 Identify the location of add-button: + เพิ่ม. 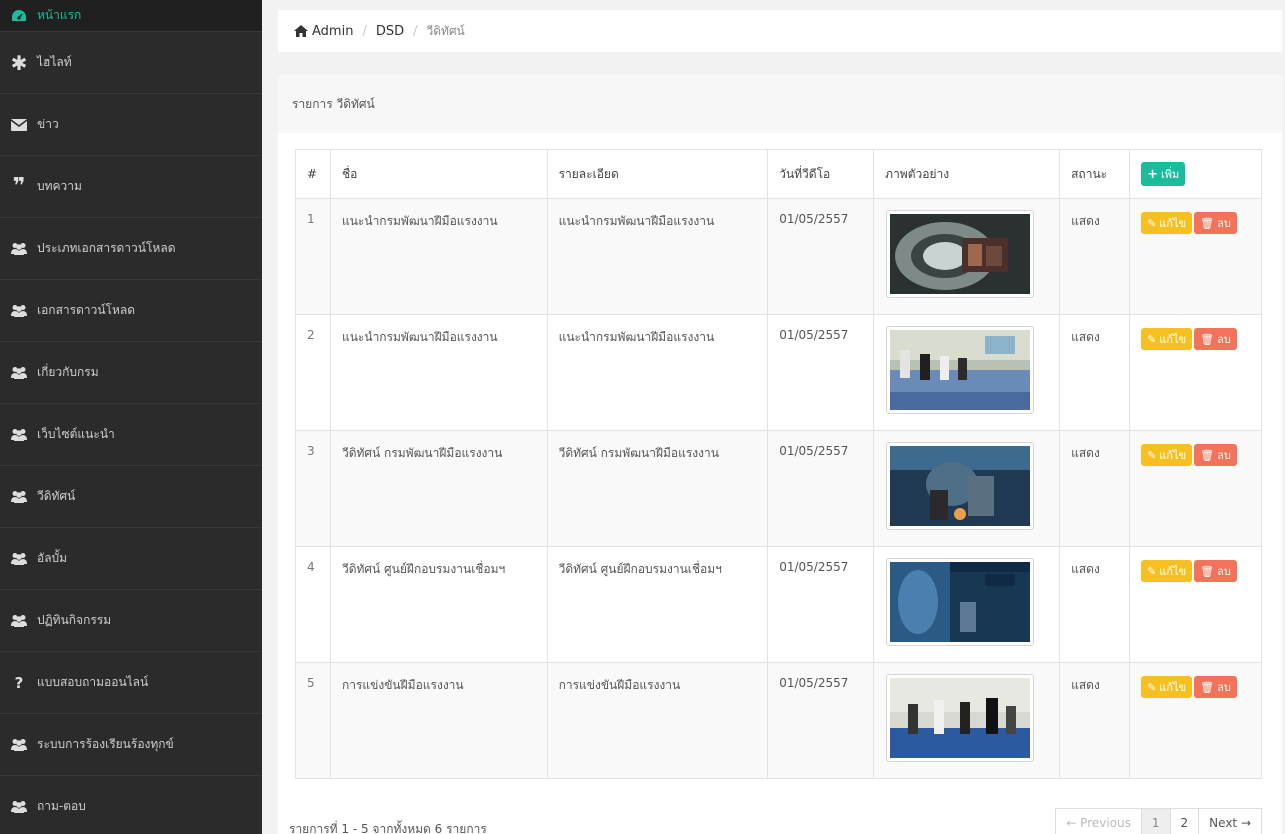
(1163, 174).